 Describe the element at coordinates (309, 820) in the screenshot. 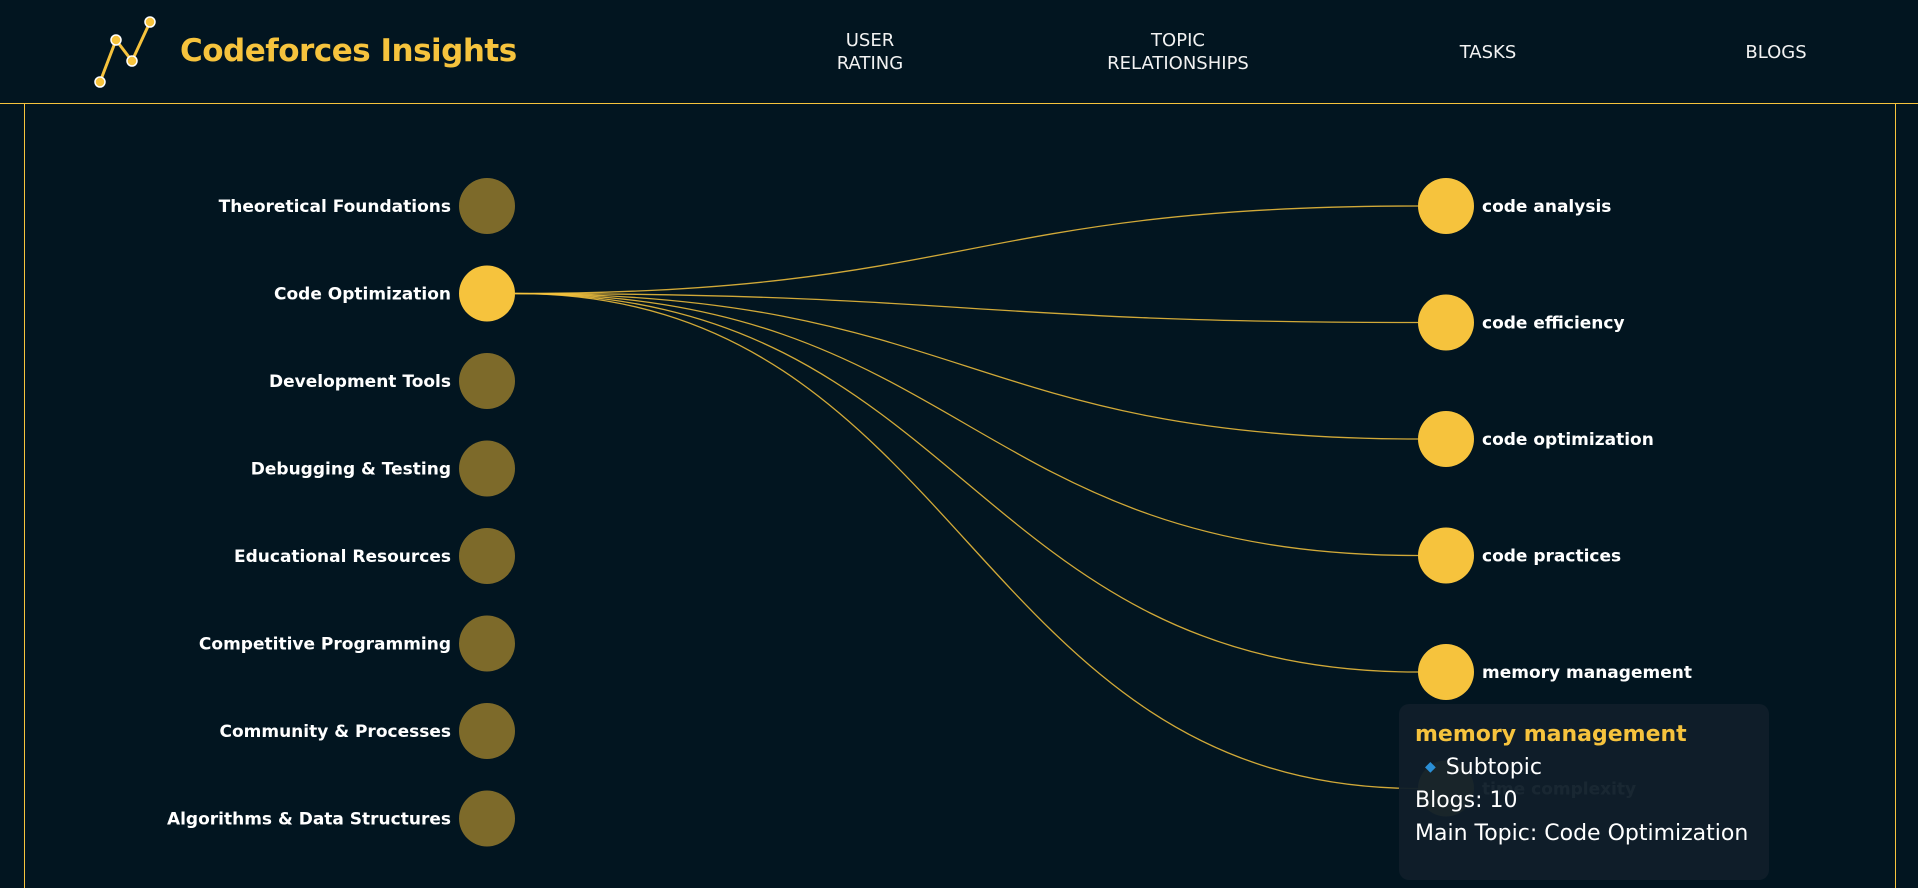

I see `topic-node-label: Algorithms & Data Structures` at that location.